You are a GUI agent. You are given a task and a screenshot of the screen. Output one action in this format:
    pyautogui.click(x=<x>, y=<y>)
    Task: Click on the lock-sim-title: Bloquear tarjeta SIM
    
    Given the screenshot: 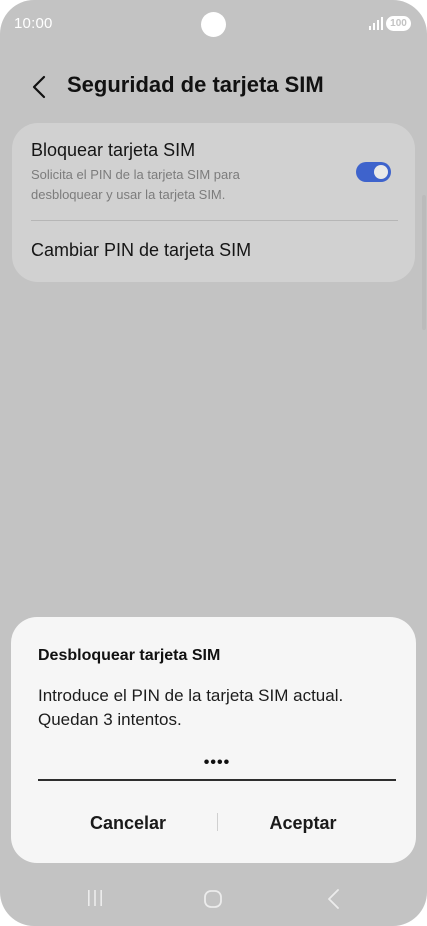 What is the action you would take?
    pyautogui.click(x=113, y=150)
    